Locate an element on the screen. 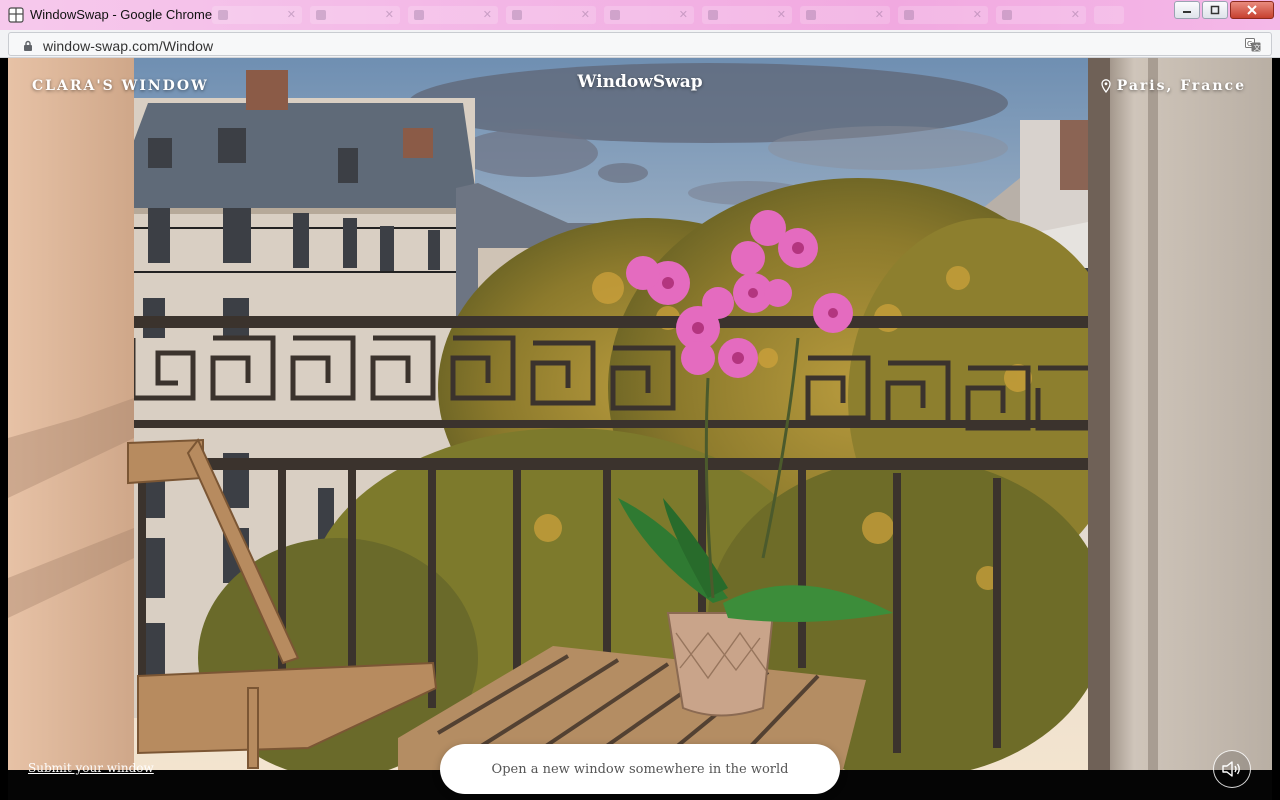 The height and width of the screenshot is (800, 1280). speaker-icon is located at coordinates (1231, 769).